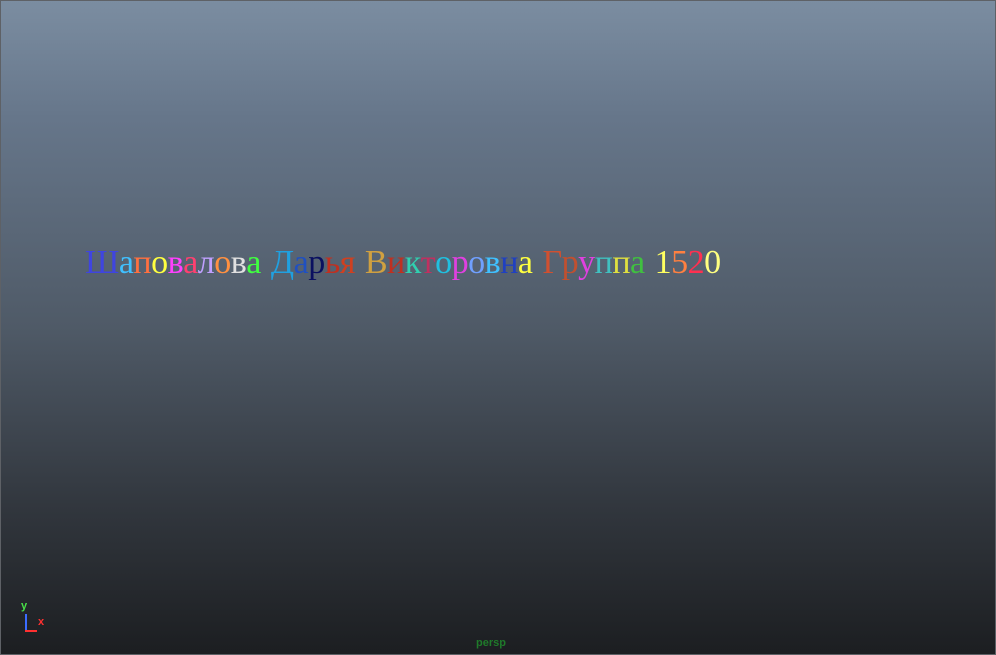  I want to click on text-letter: к, so click(413, 262).